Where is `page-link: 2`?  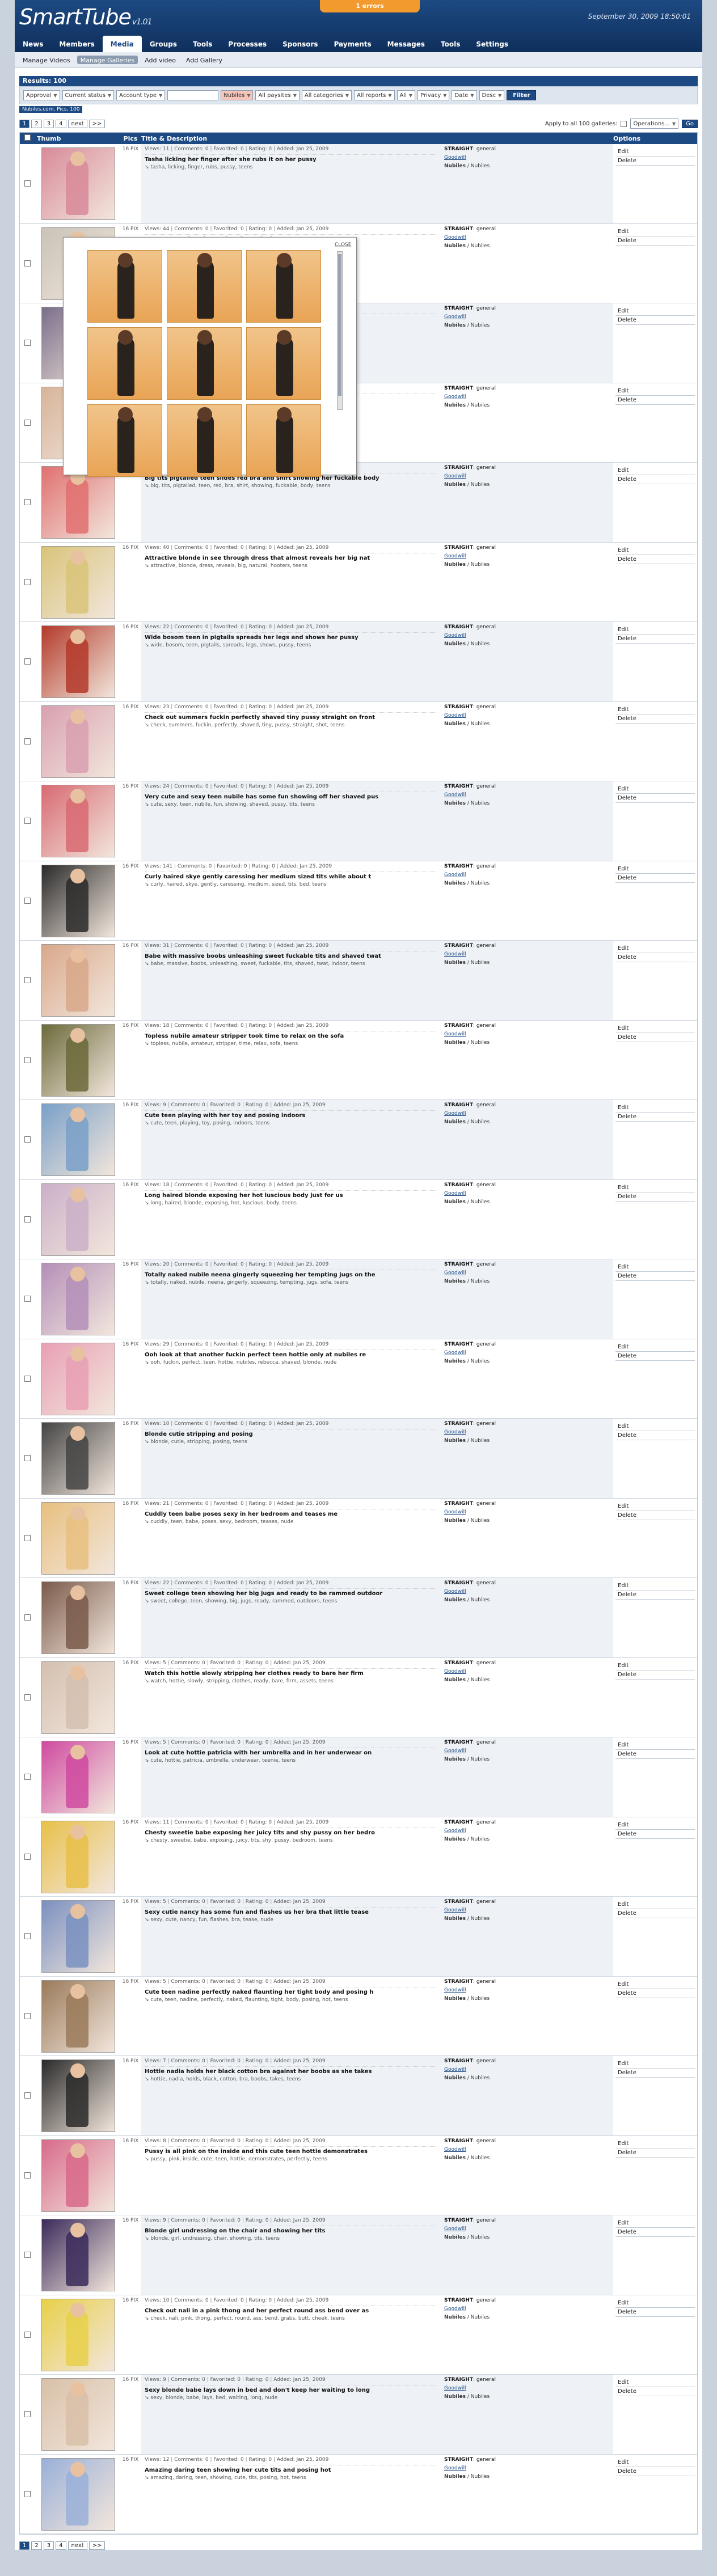 page-link: 2 is located at coordinates (36, 123).